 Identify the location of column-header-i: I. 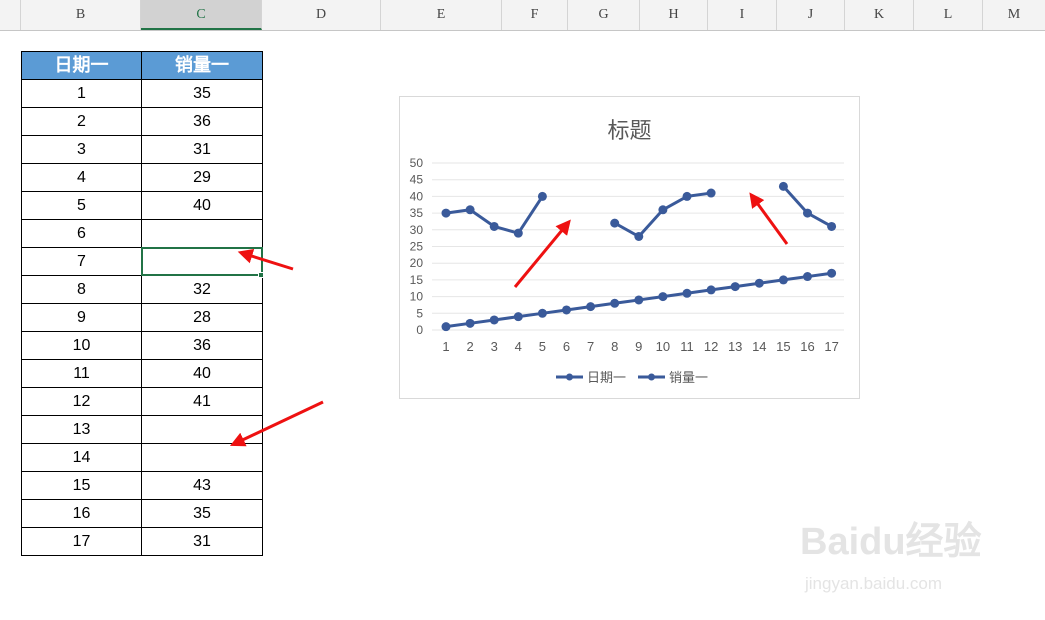
(742, 15).